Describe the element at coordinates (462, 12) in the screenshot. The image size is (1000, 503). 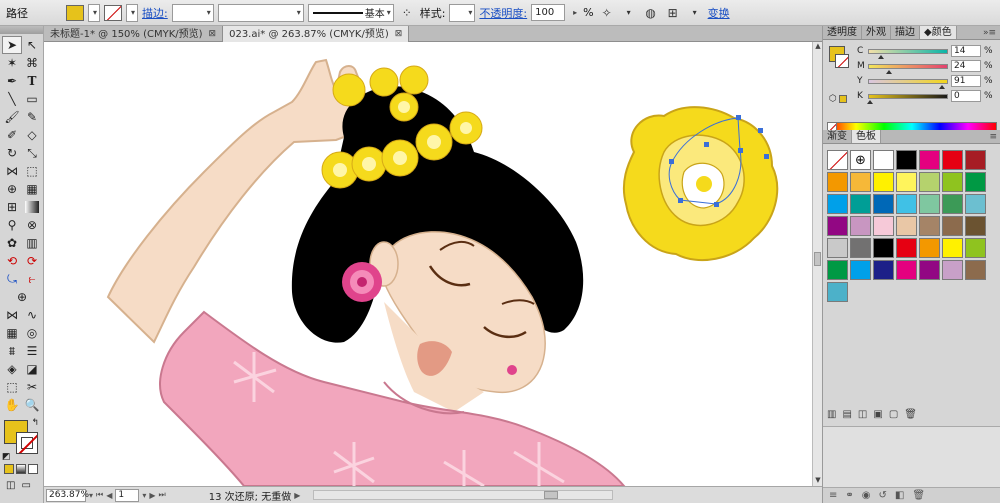
I see `graphic-style-dropdown: ▾` at that location.